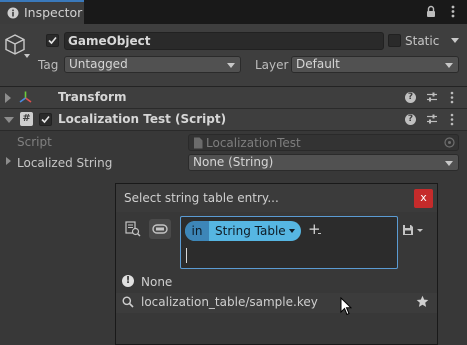 Image resolution: width=467 pixels, height=345 pixels. Describe the element at coordinates (233, 12) in the screenshot. I see `tab-bar: Inspector` at that location.